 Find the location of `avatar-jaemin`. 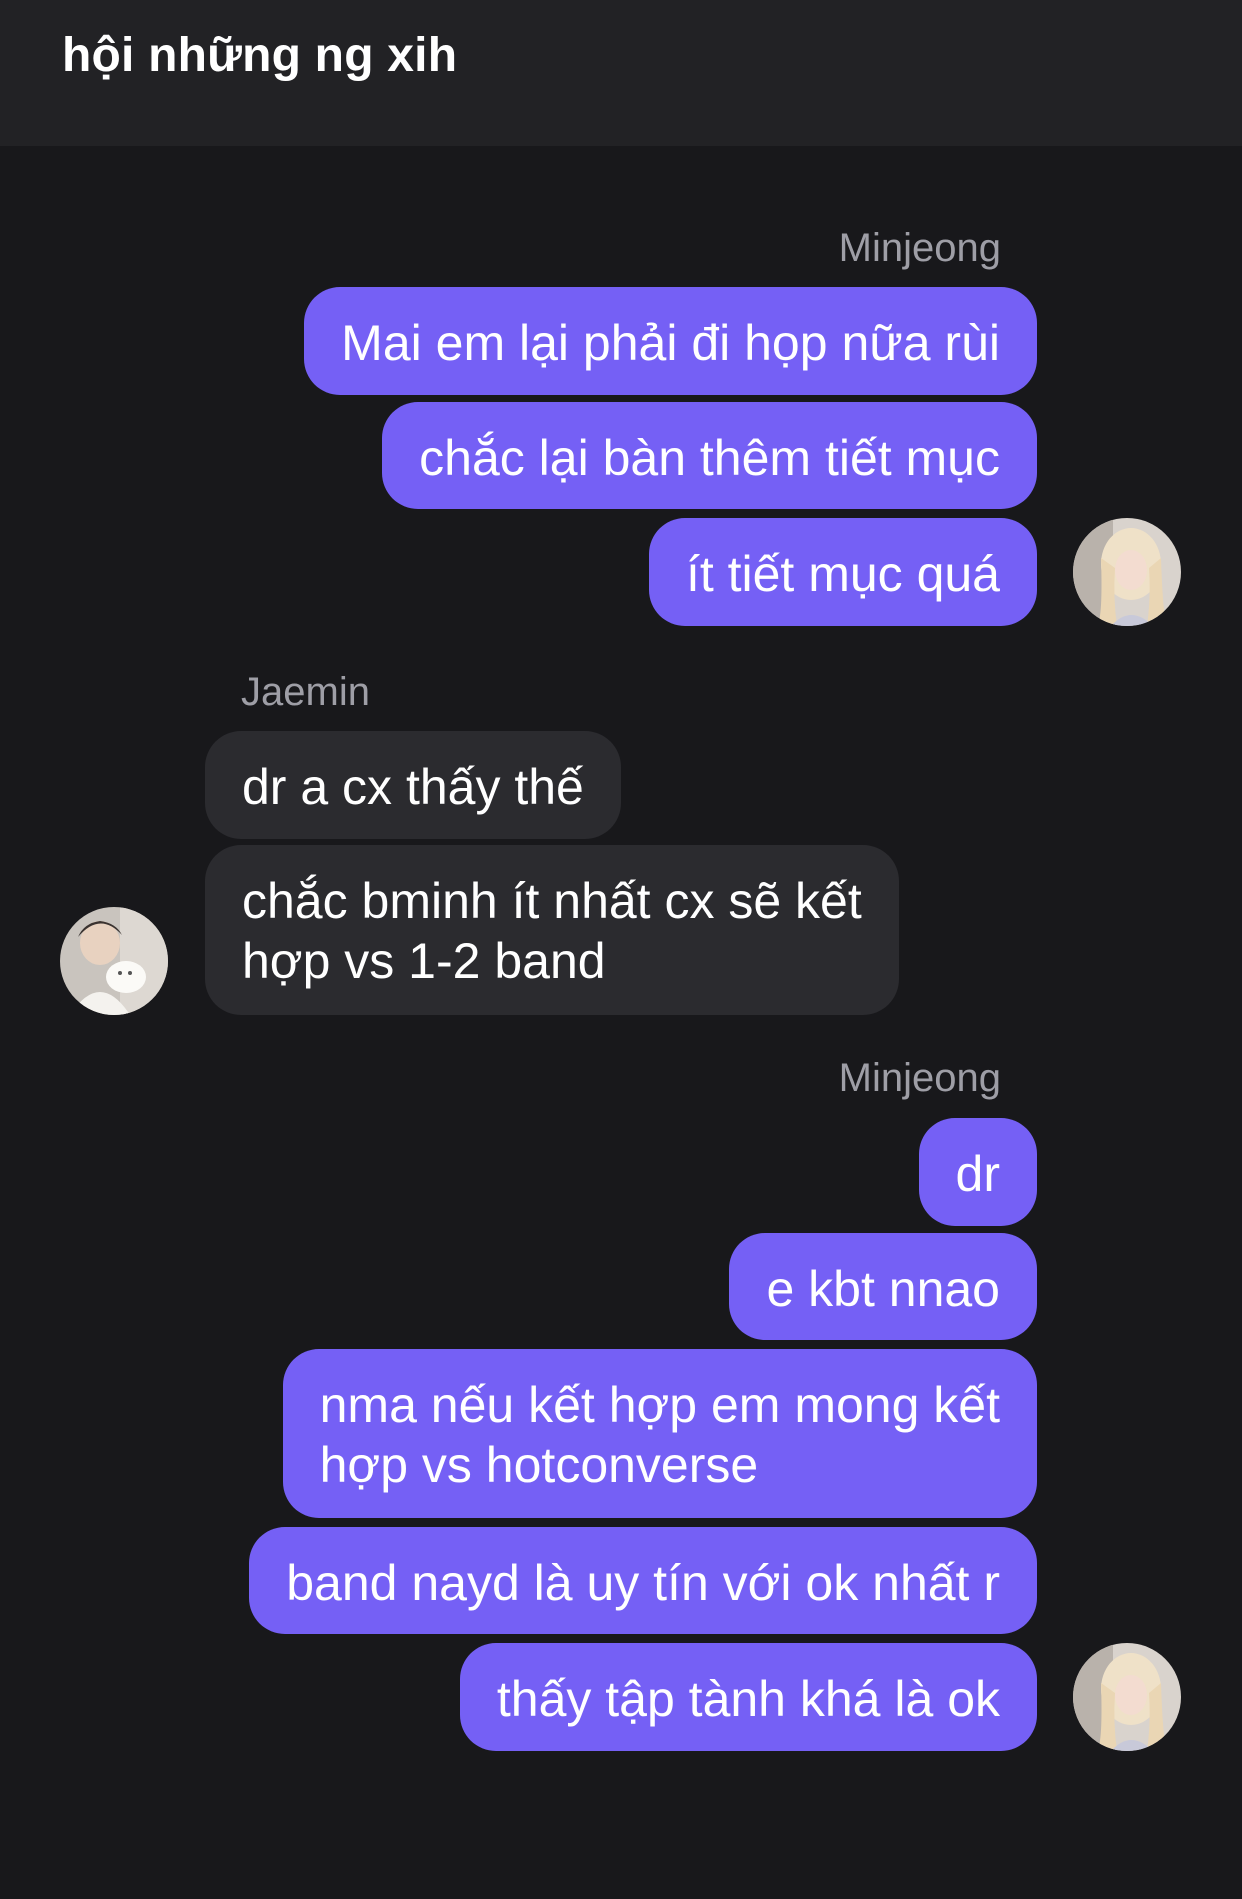

avatar-jaemin is located at coordinates (114, 961).